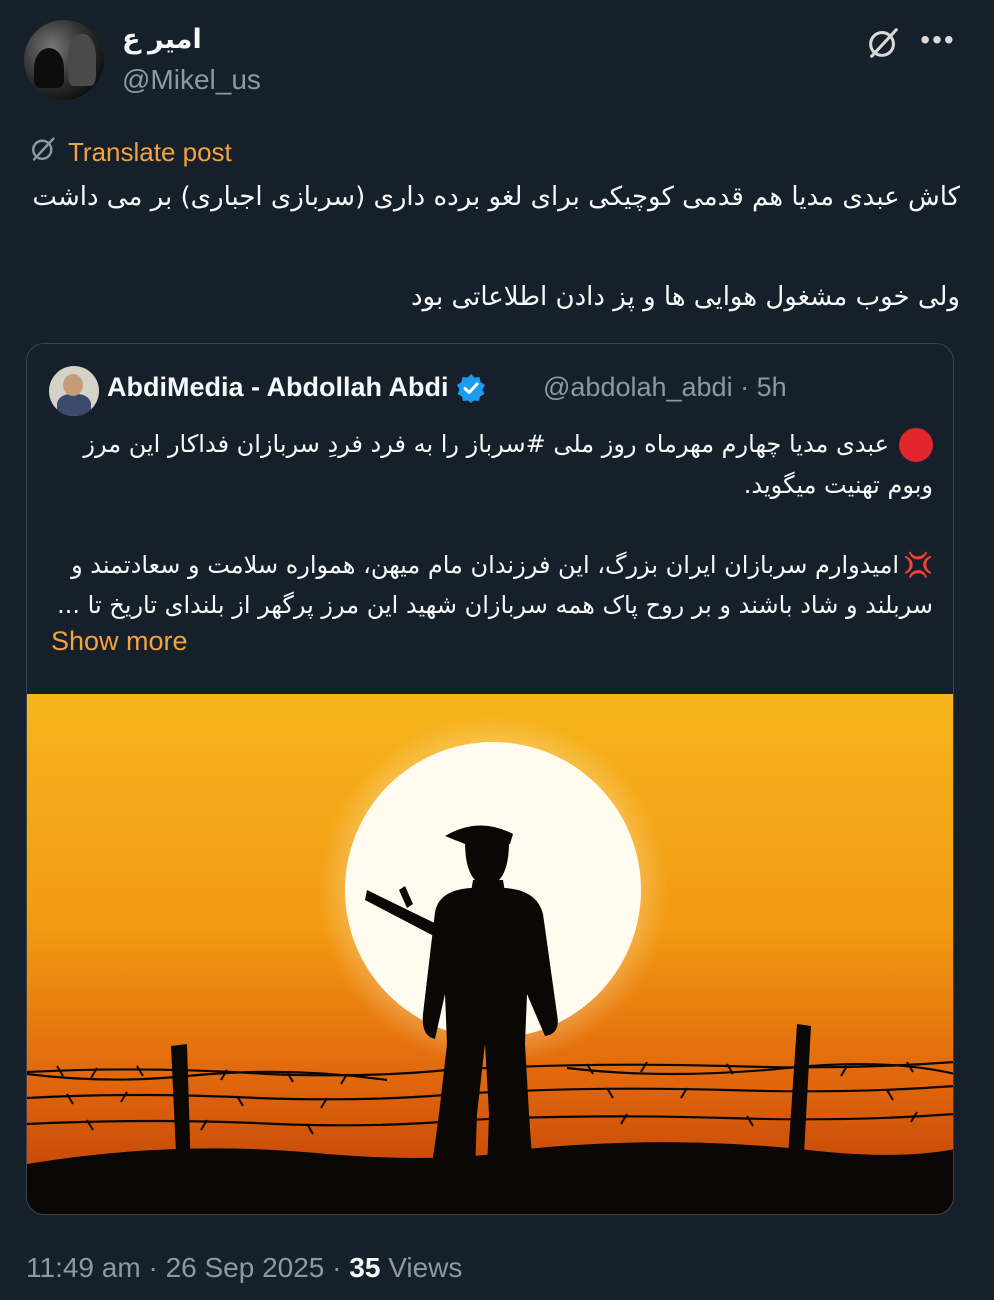  What do you see at coordinates (772, 387) in the screenshot?
I see `quoted-time: 5h` at bounding box center [772, 387].